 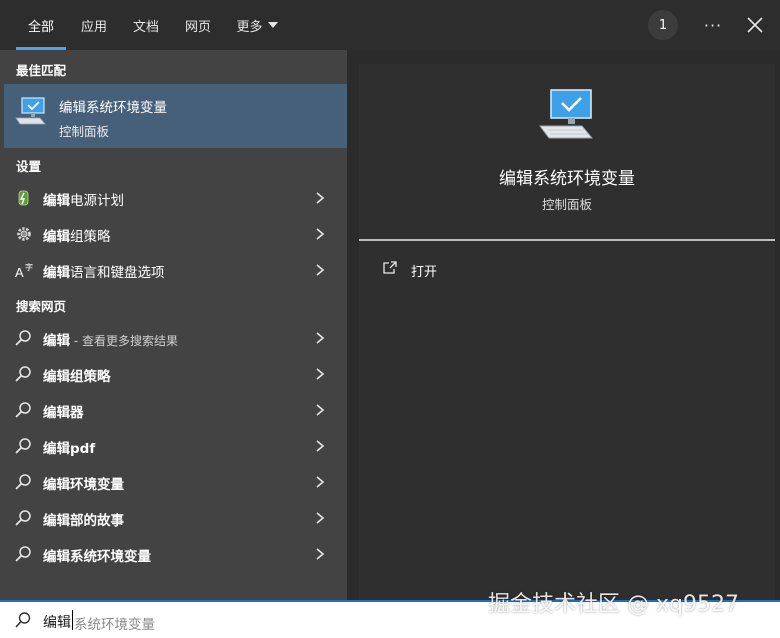 I want to click on web-result-label: 编辑 - 查看更多搜索结果, so click(x=110, y=341).